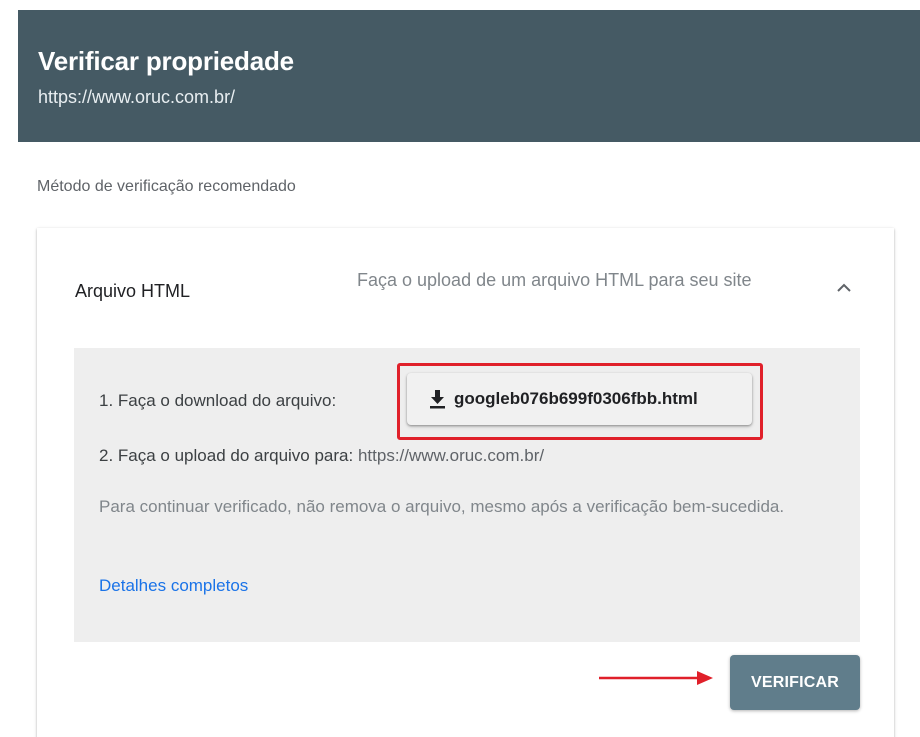 The image size is (920, 737). What do you see at coordinates (451, 455) in the screenshot?
I see `step2-url: https://www.oruc.com.br/` at bounding box center [451, 455].